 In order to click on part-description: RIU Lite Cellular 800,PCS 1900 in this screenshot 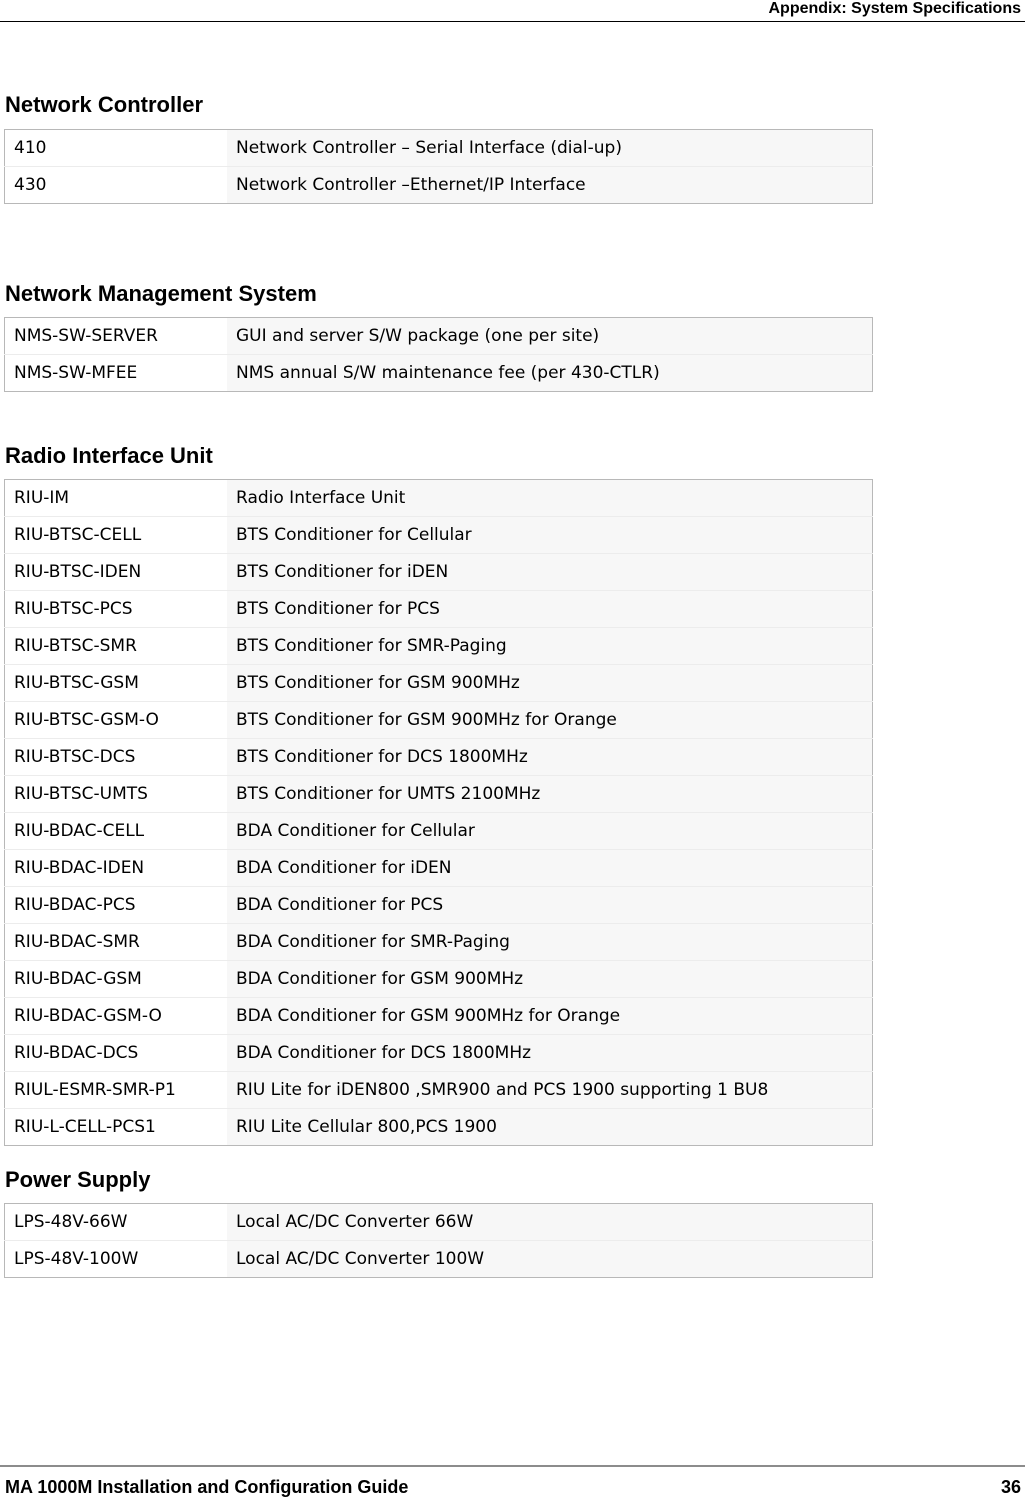, I will do `click(550, 1127)`.